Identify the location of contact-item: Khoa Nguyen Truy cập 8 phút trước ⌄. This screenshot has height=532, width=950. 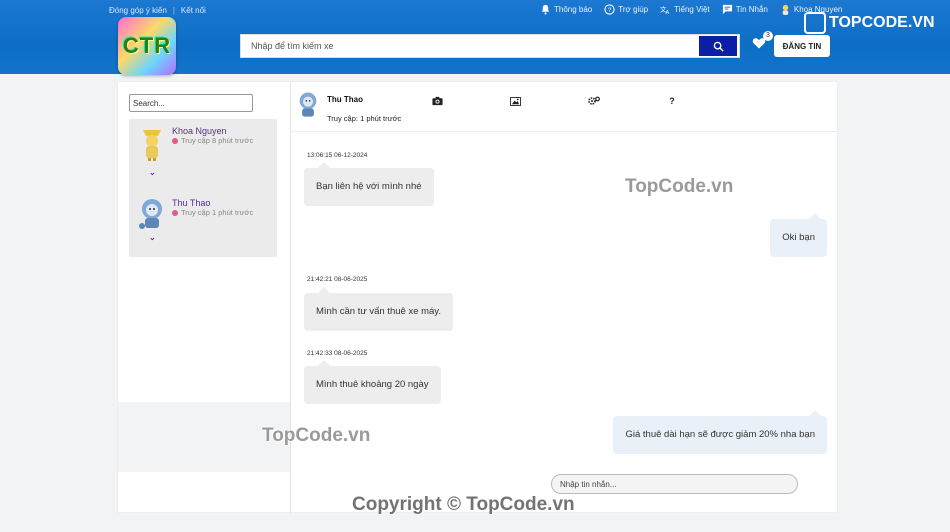
(203, 154).